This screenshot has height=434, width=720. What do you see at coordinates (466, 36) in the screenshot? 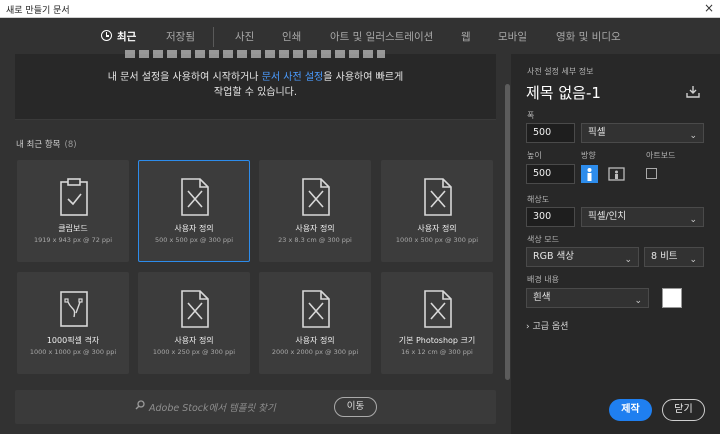
I see `tab-web: 웹` at bounding box center [466, 36].